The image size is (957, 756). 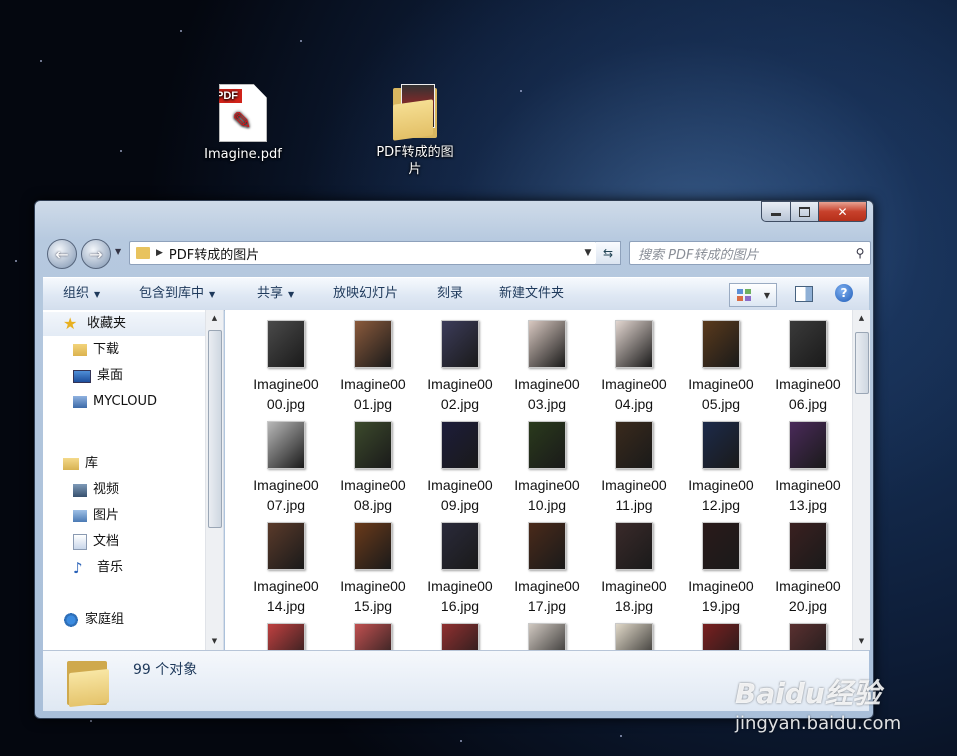 I want to click on file-item: Imagine00 10.jpg, so click(x=547, y=468).